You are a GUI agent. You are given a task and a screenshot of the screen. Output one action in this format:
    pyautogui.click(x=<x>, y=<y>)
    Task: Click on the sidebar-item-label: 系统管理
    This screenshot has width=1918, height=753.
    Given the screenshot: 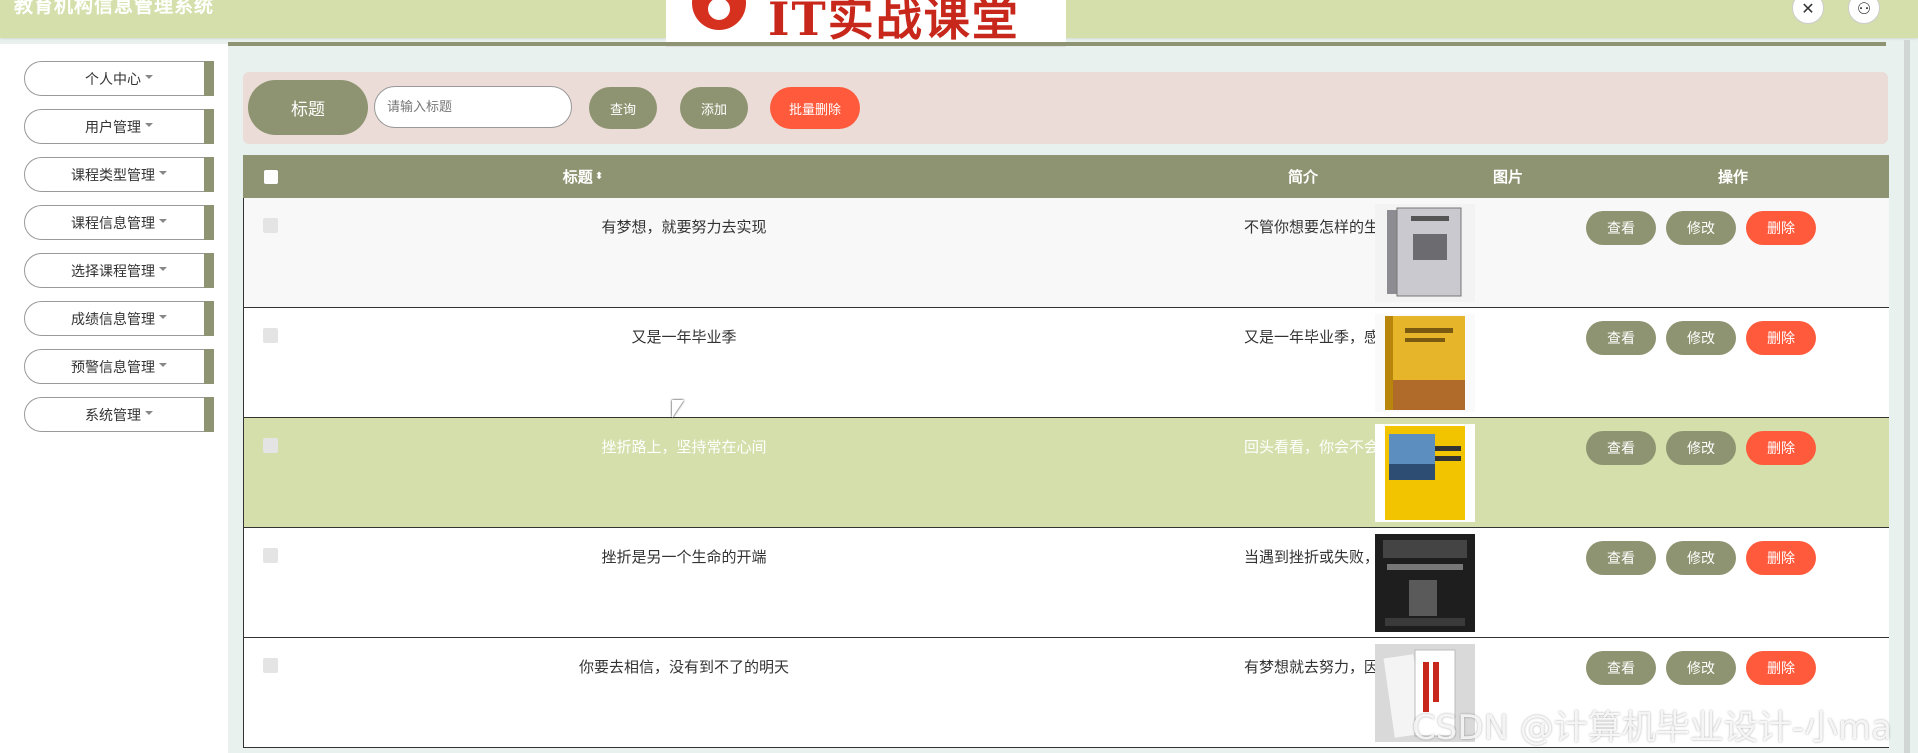 What is the action you would take?
    pyautogui.click(x=113, y=415)
    